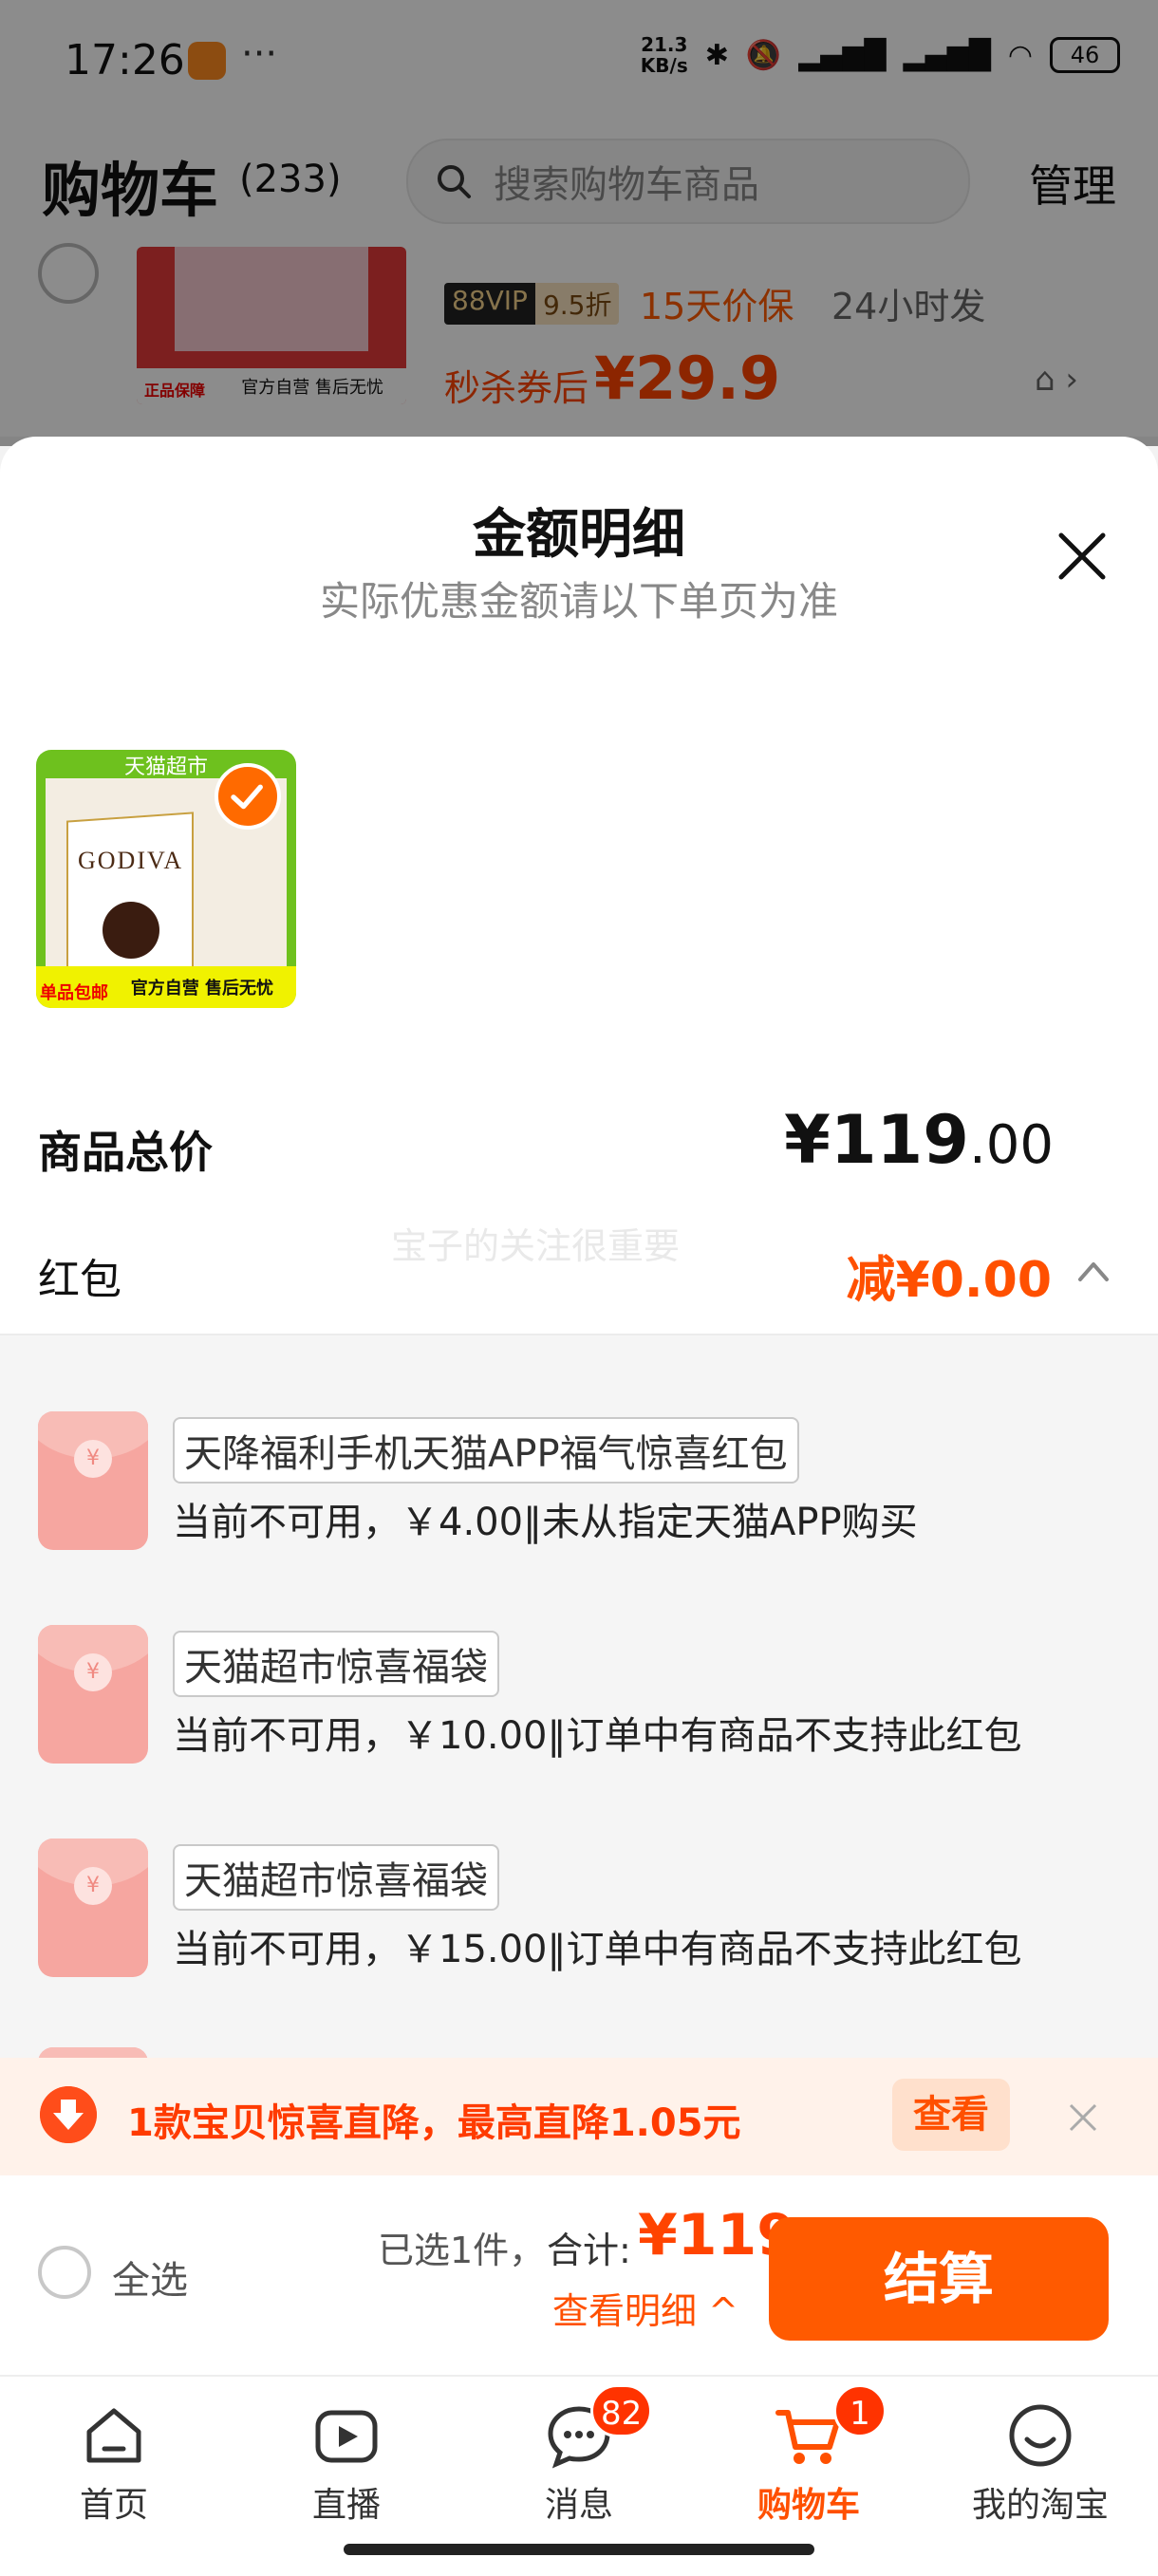 The height and width of the screenshot is (2576, 1158). Describe the element at coordinates (579, 1701) in the screenshot. I see `redpack-item: ¥ 天猫超市惊喜福袋 当前不可用，￥10.00‖订单中有商品不支持此红包` at that location.